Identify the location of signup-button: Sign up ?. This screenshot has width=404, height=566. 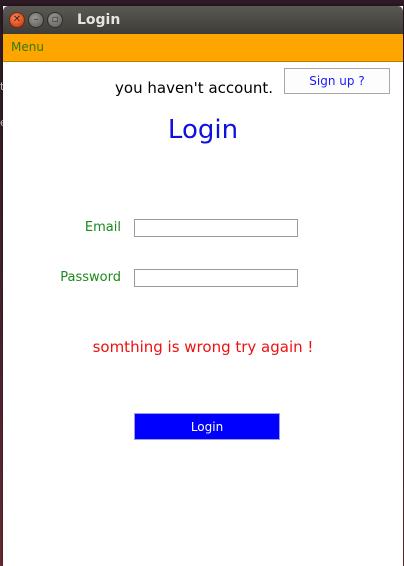
(337, 81).